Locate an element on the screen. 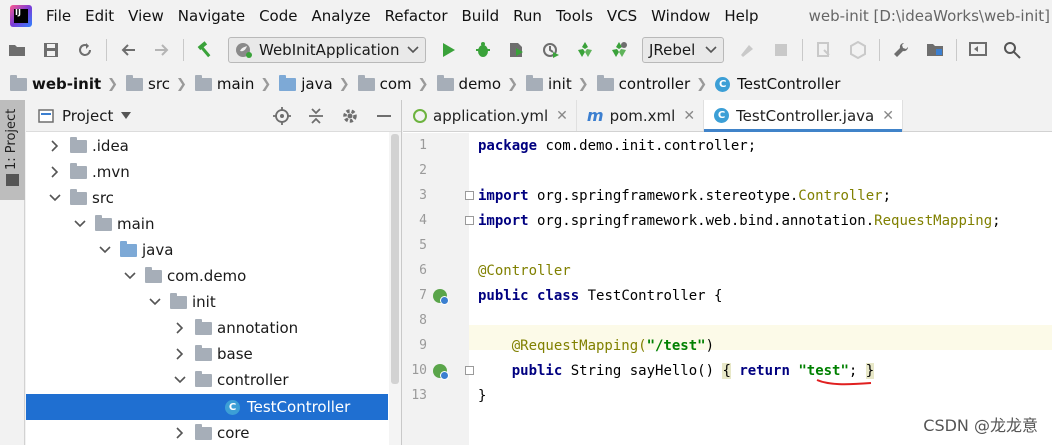  breadcrumb-item-src: src ❯ is located at coordinates (160, 83).